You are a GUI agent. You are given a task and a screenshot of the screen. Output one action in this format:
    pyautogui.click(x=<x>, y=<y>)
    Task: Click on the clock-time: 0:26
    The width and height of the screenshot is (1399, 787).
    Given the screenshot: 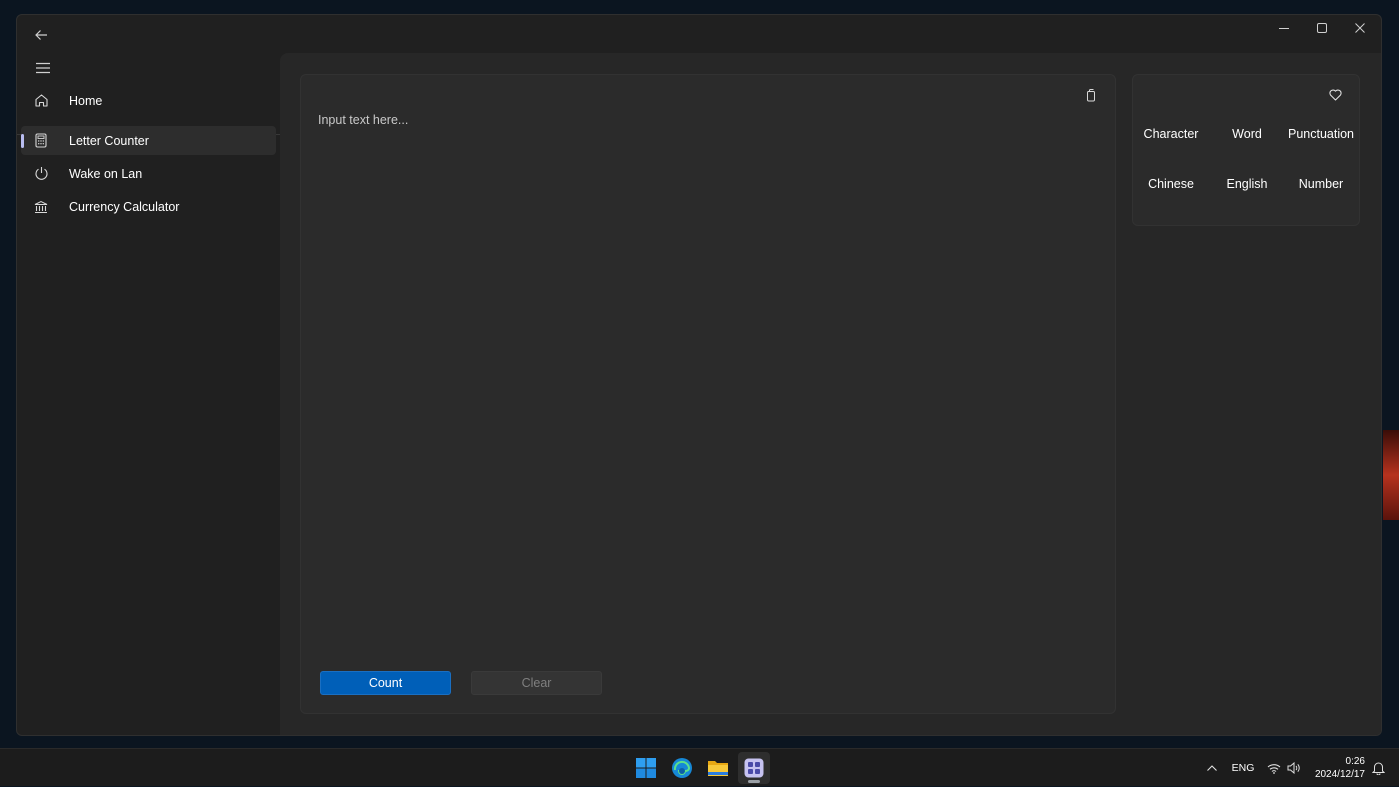 What is the action you would take?
    pyautogui.click(x=1355, y=761)
    